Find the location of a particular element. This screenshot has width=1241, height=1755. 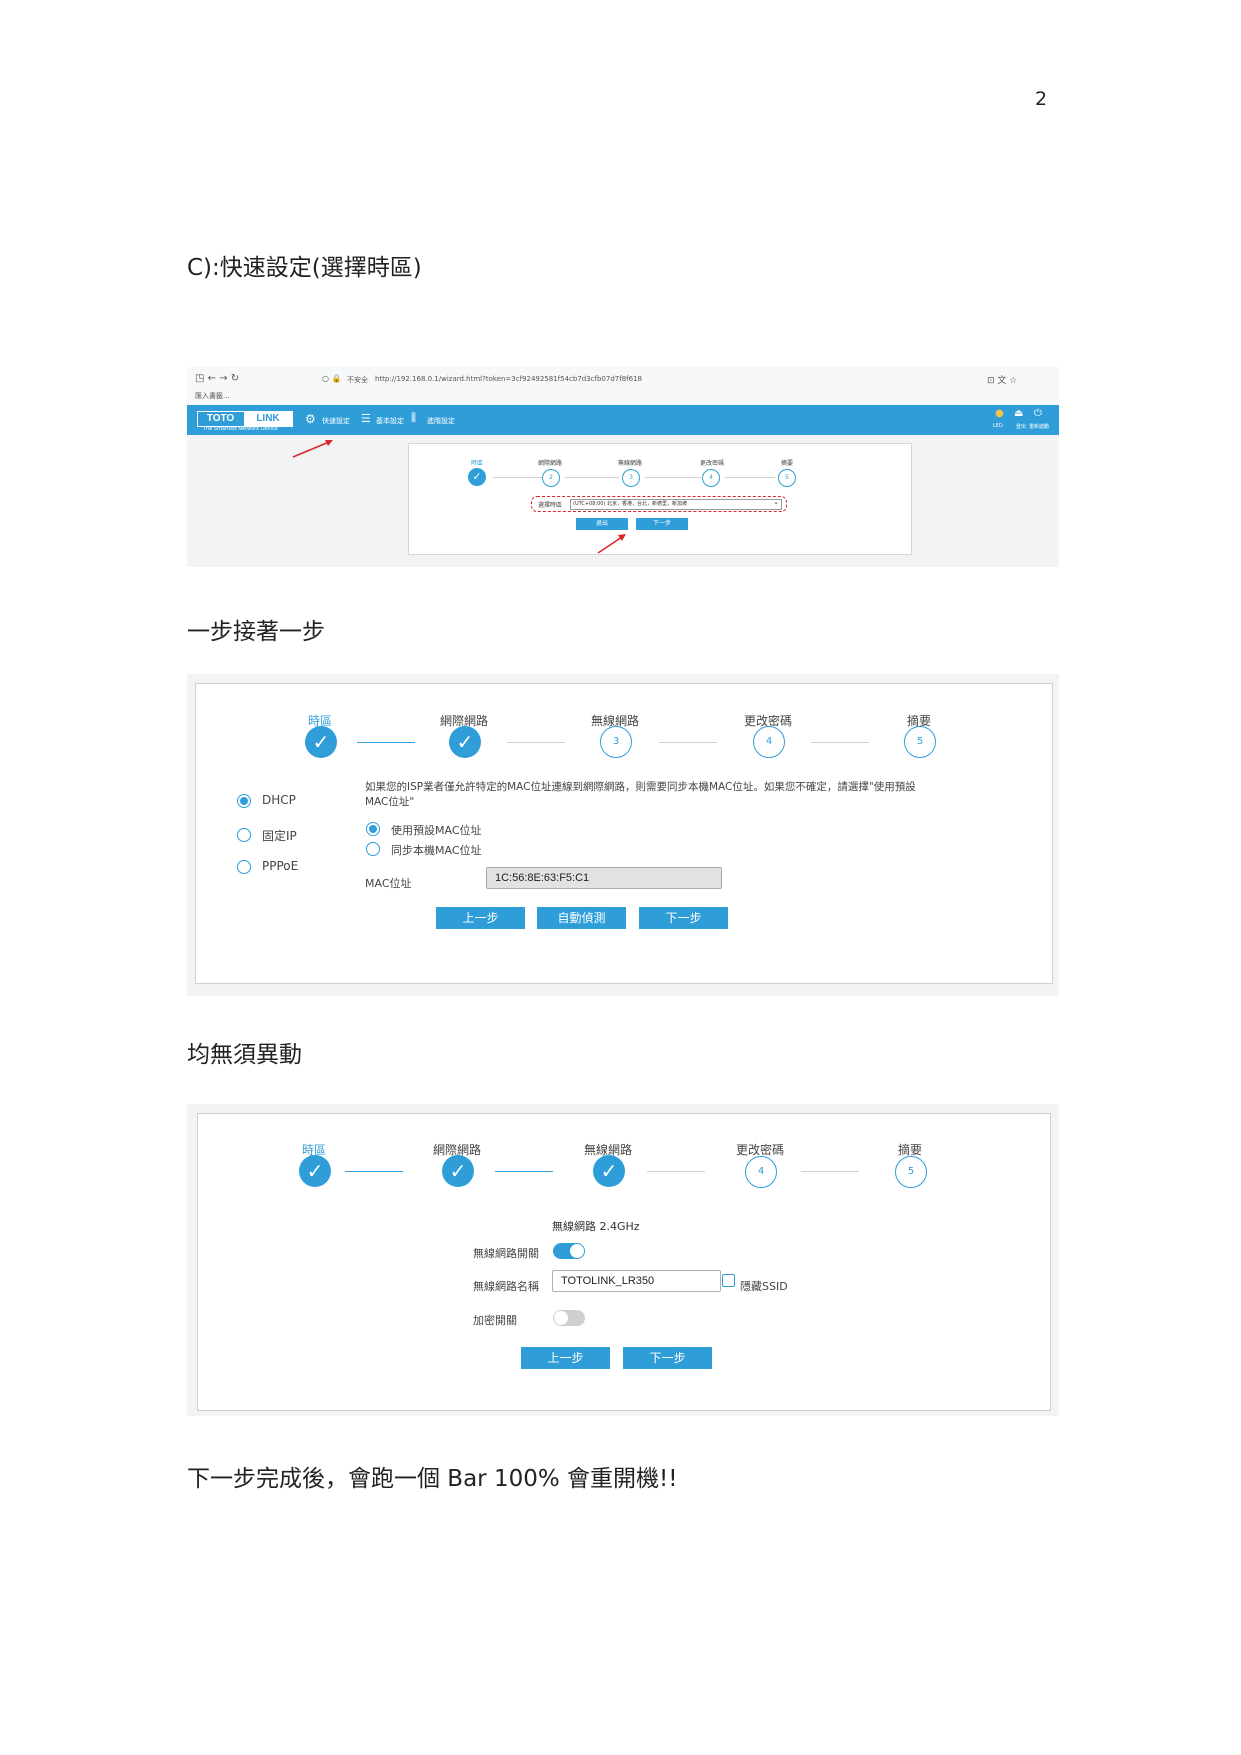

led-icon: ● is located at coordinates (999, 413).